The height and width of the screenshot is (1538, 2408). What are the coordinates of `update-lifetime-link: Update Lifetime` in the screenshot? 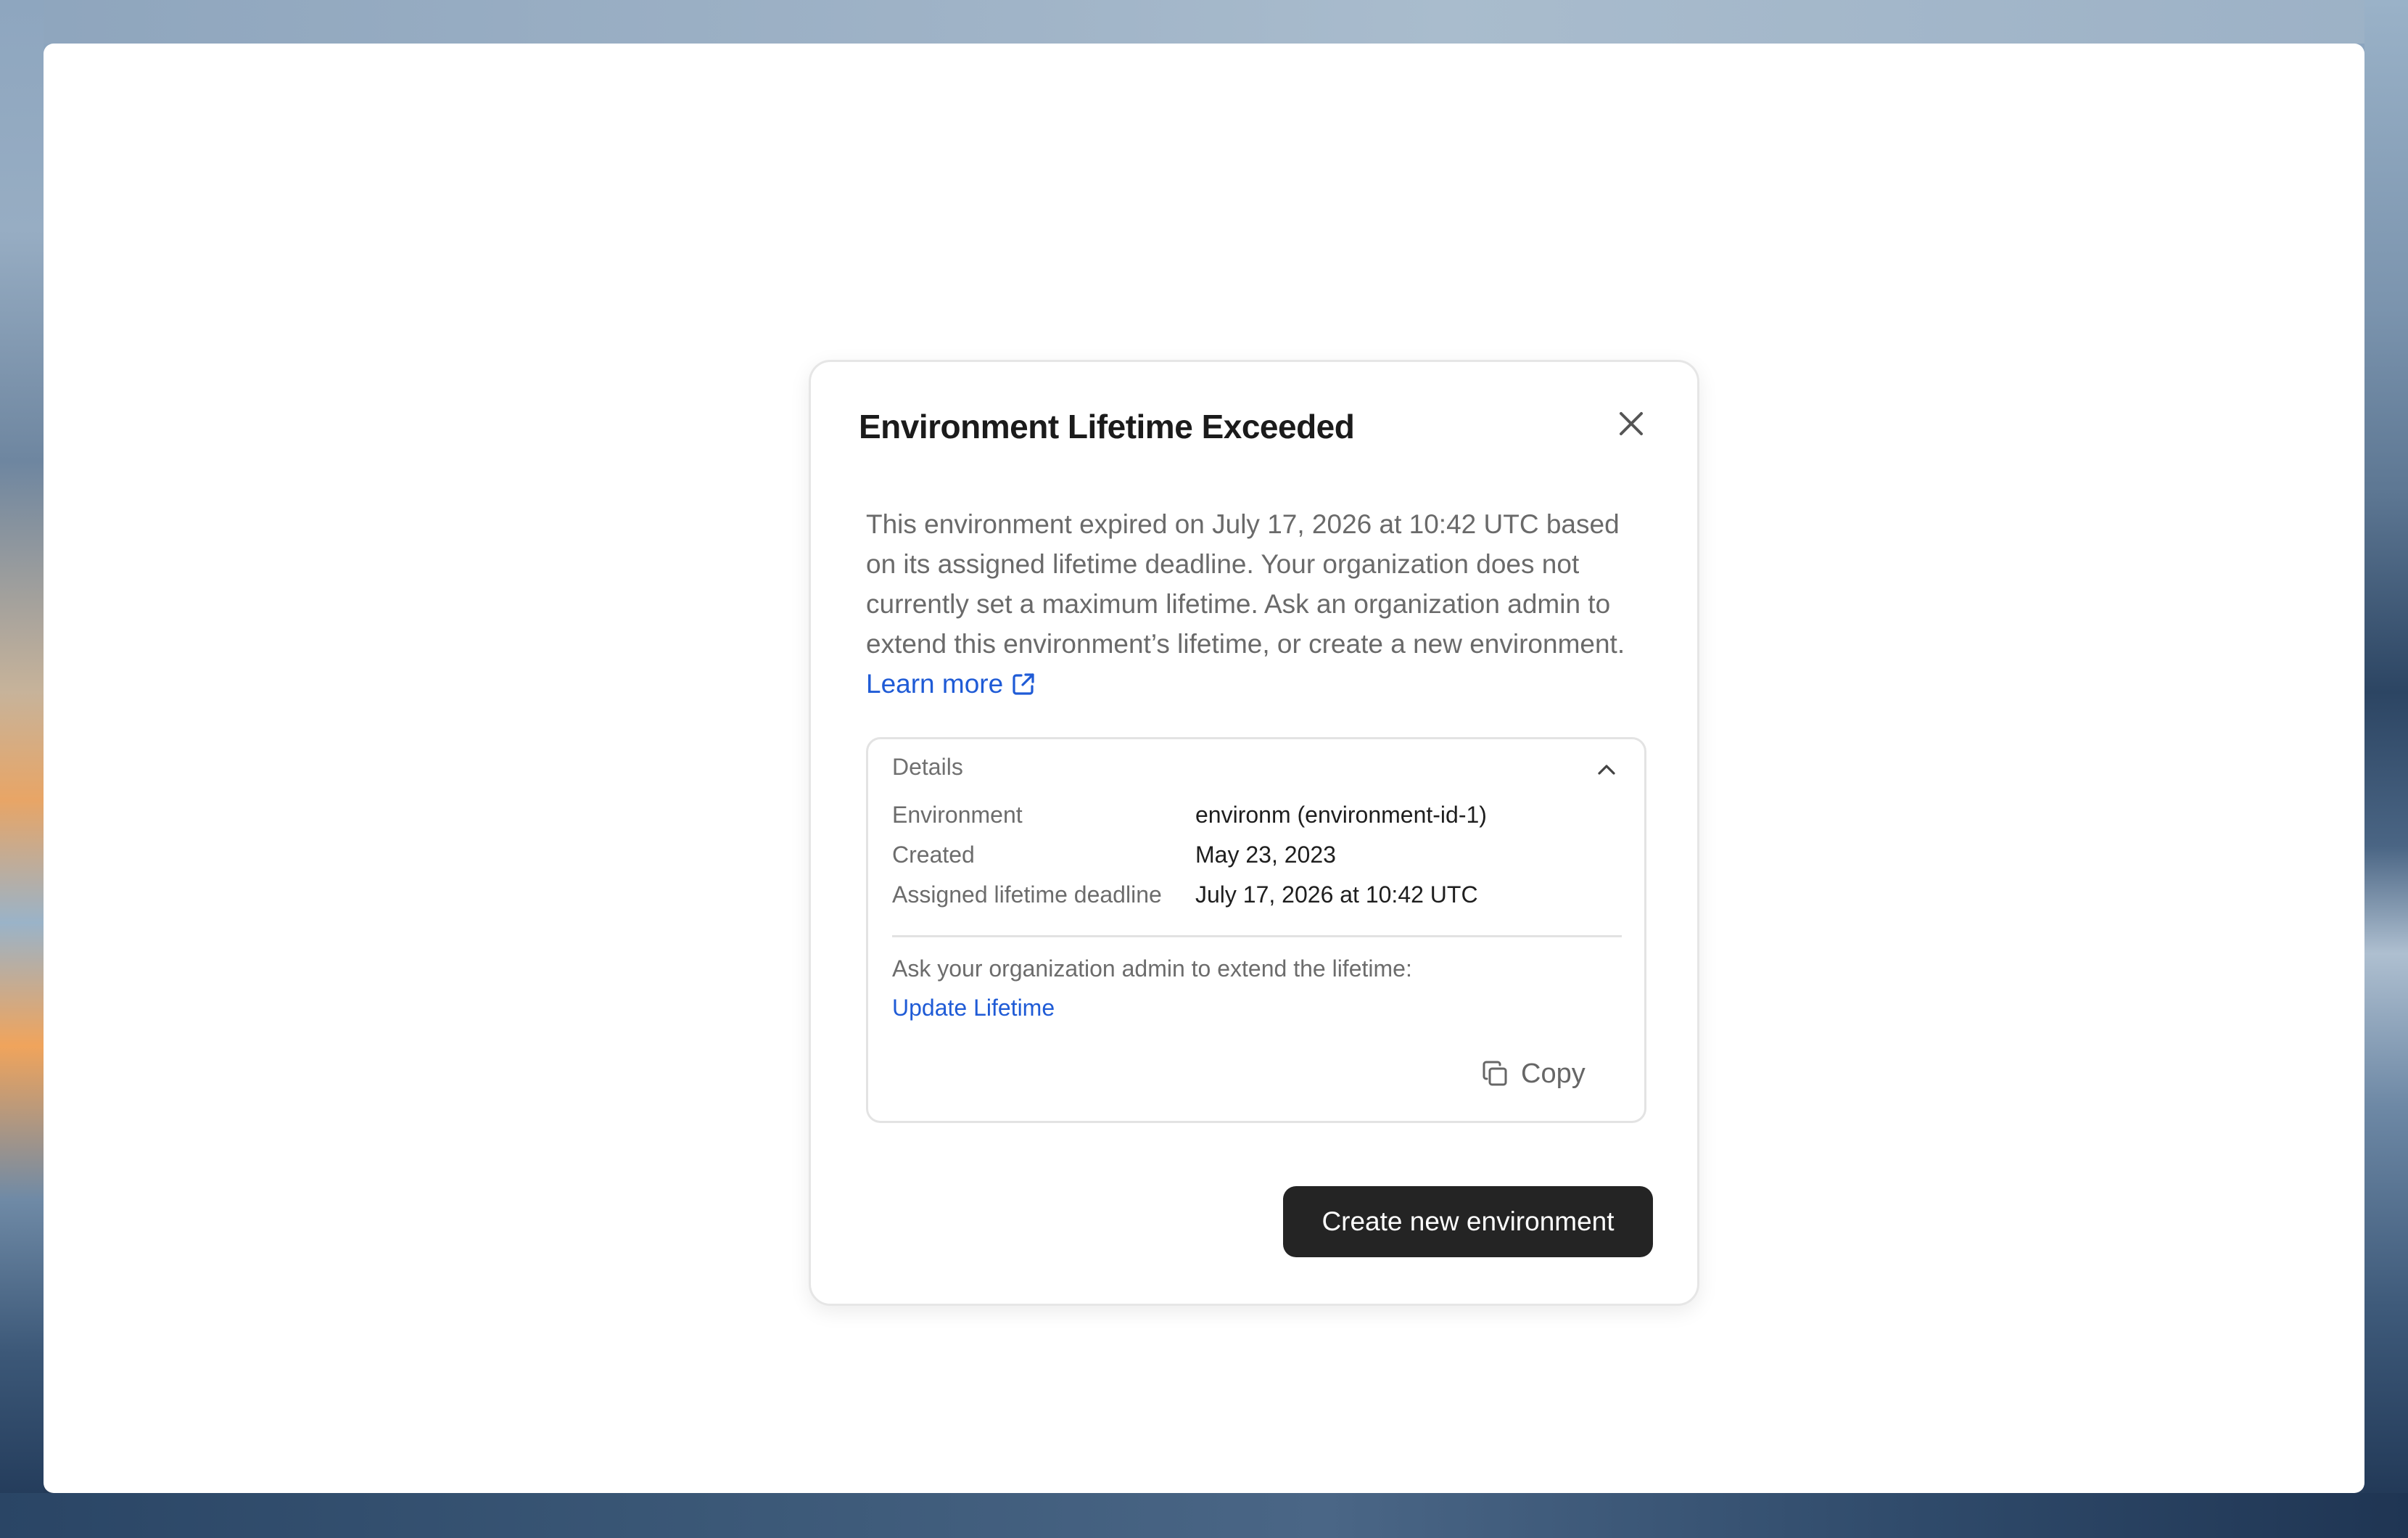 It's located at (973, 1008).